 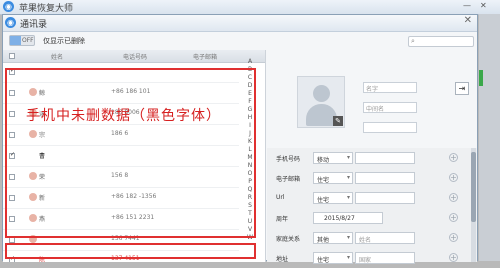 I want to click on email-type-value: 住宅, so click(x=323, y=180).